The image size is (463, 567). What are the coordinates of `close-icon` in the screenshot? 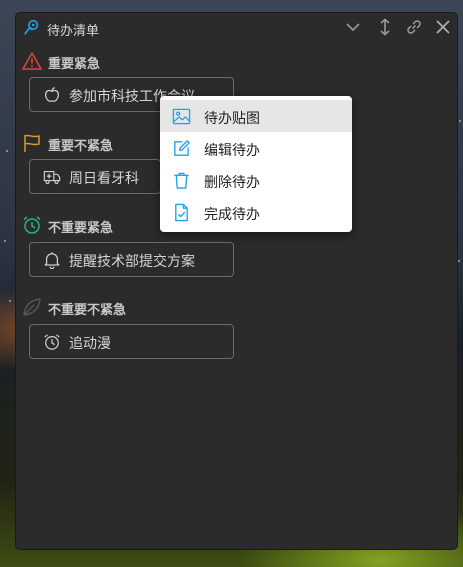 It's located at (443, 27).